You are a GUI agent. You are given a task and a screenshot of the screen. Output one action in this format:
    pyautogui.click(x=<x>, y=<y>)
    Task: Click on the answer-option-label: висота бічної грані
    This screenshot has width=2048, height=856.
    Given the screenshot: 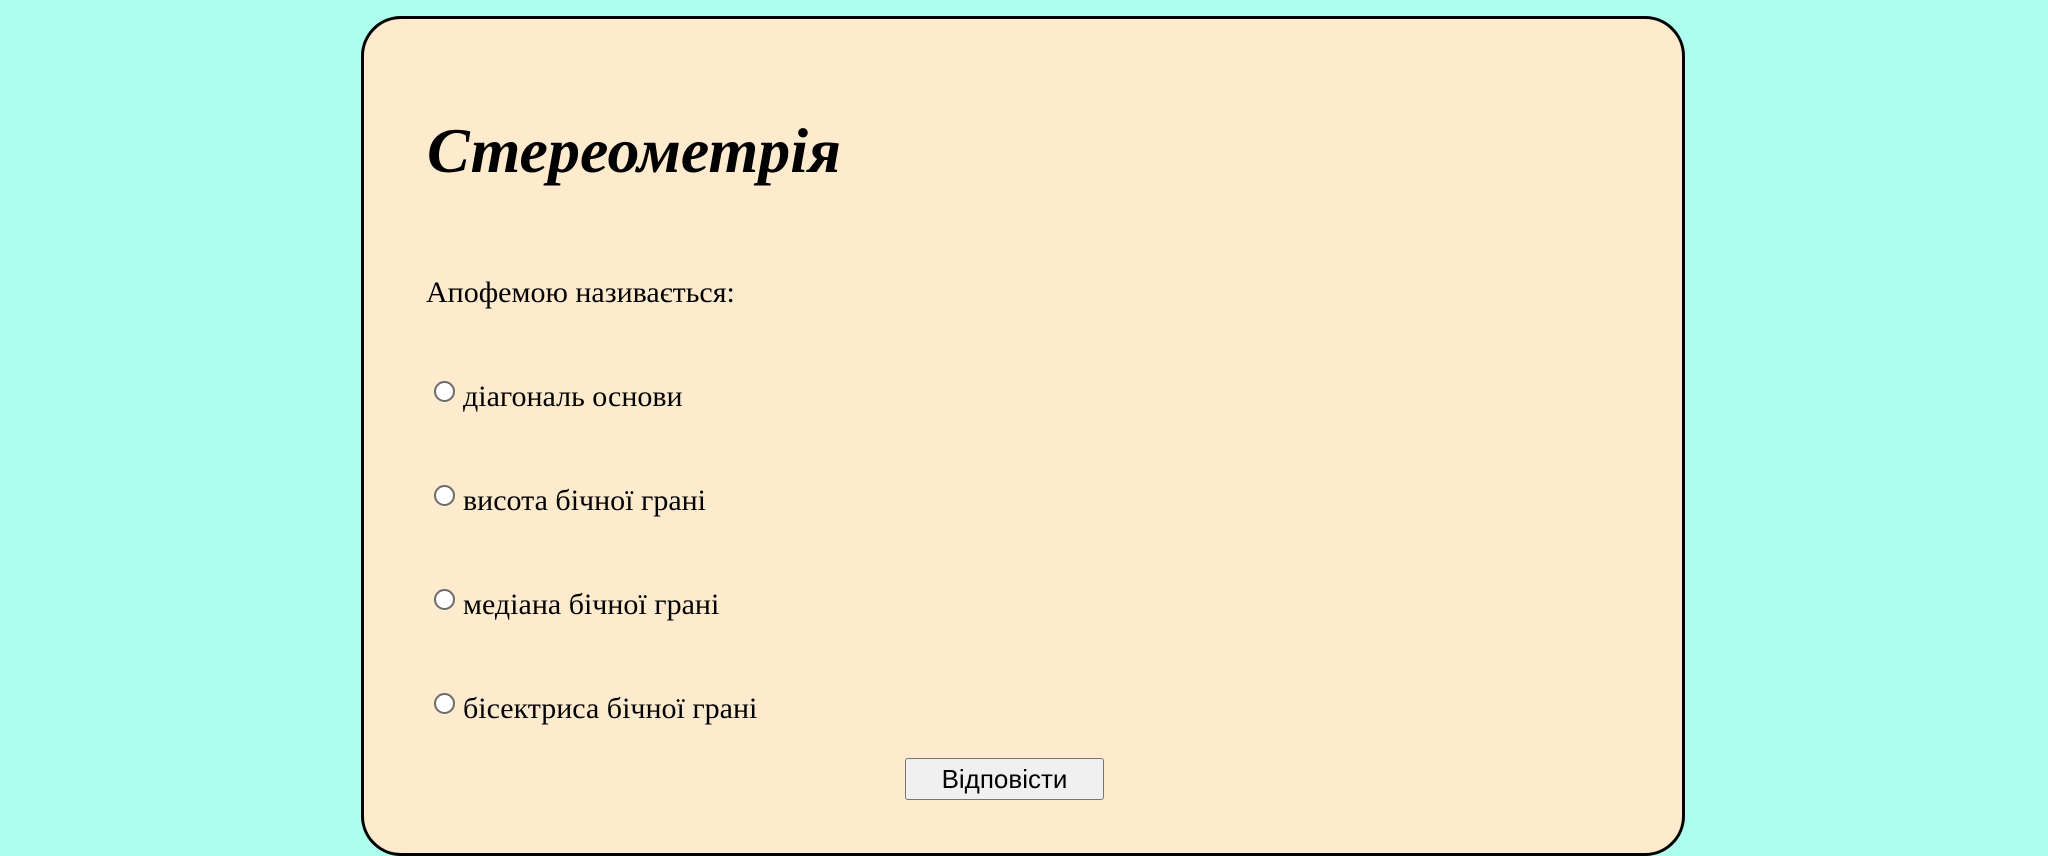 What is the action you would take?
    pyautogui.click(x=585, y=500)
    